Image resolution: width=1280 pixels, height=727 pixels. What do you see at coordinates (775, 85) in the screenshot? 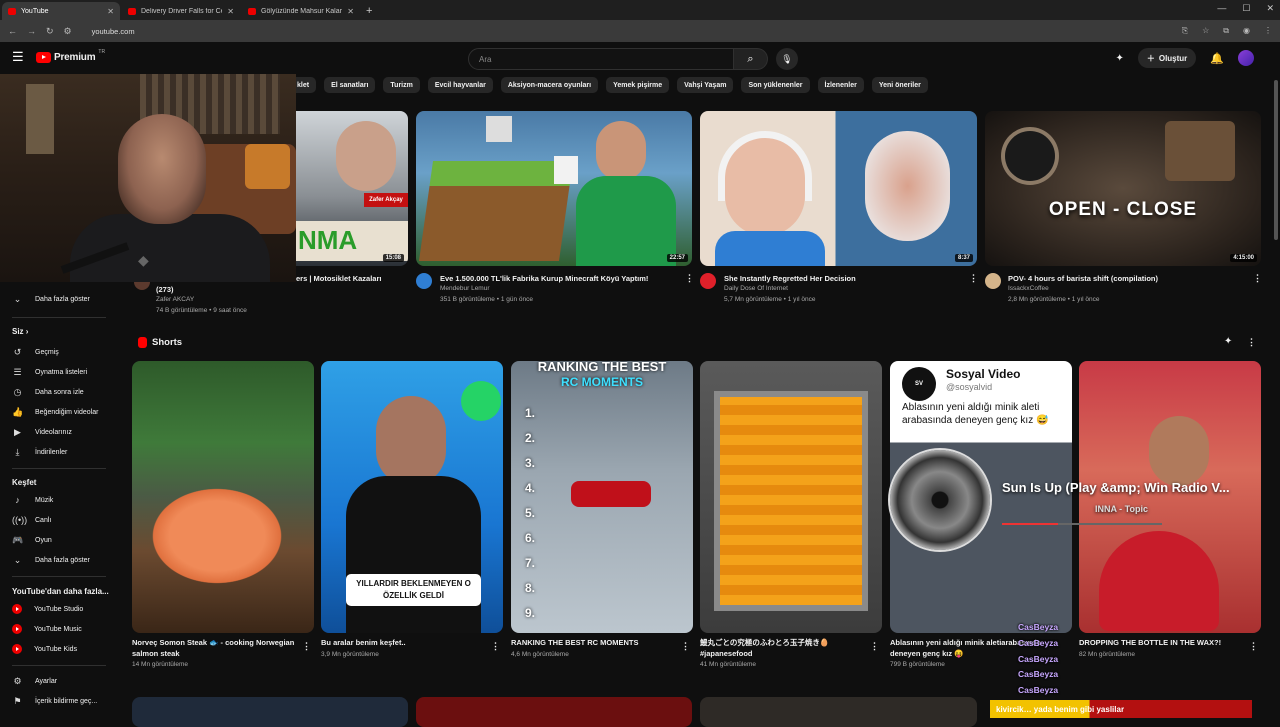
I see `chip: Son yüklenenler` at bounding box center [775, 85].